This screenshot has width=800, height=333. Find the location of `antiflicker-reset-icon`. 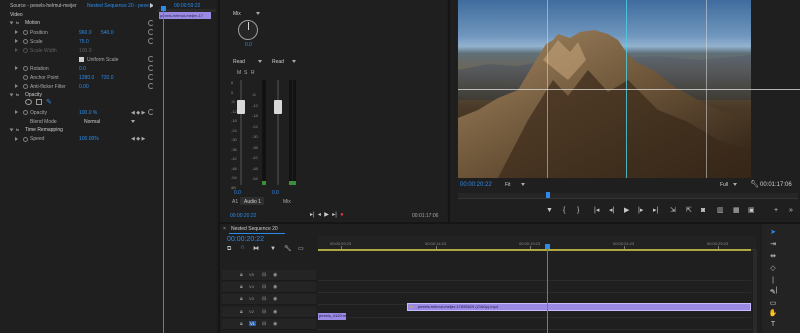

antiflicker-reset-icon is located at coordinates (151, 86).